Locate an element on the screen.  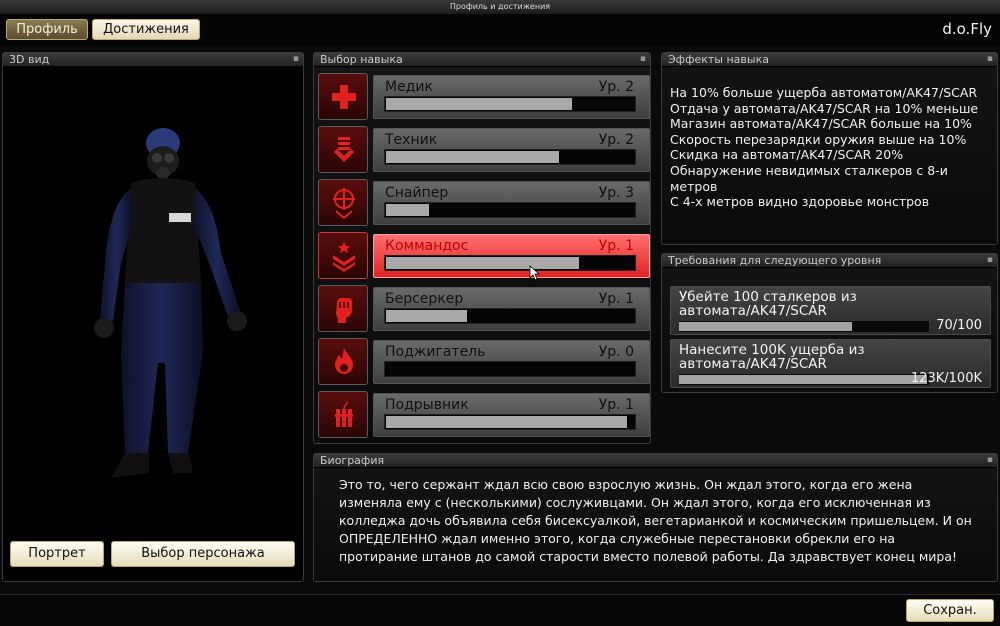
skill-demolition-body: Подрывник Ур. 1 is located at coordinates (511, 415).